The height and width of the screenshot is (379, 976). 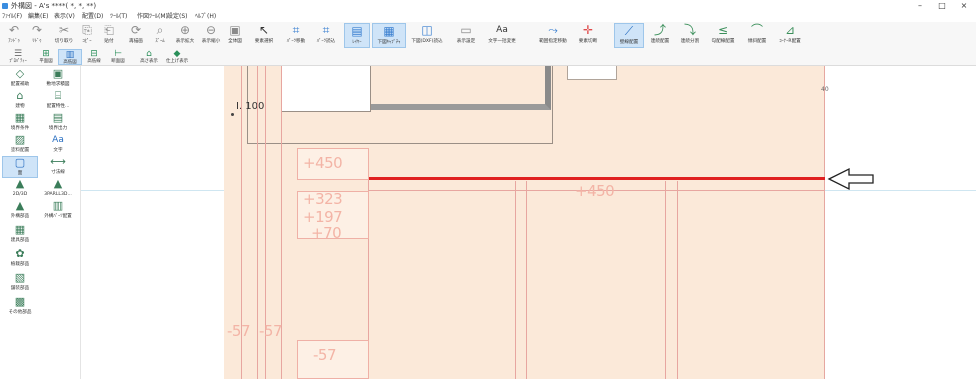 What do you see at coordinates (20, 211) in the screenshot?
I see `sidebar-item-exterior-parts: ▲ 外構部品` at bounding box center [20, 211].